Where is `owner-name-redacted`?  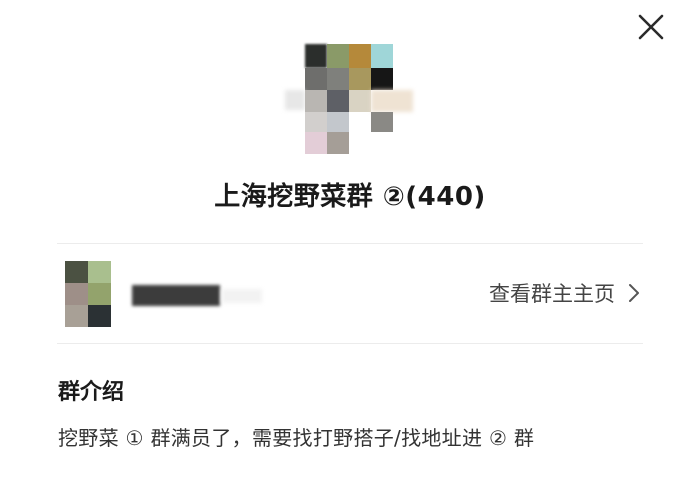
owner-name-redacted is located at coordinates (176, 295).